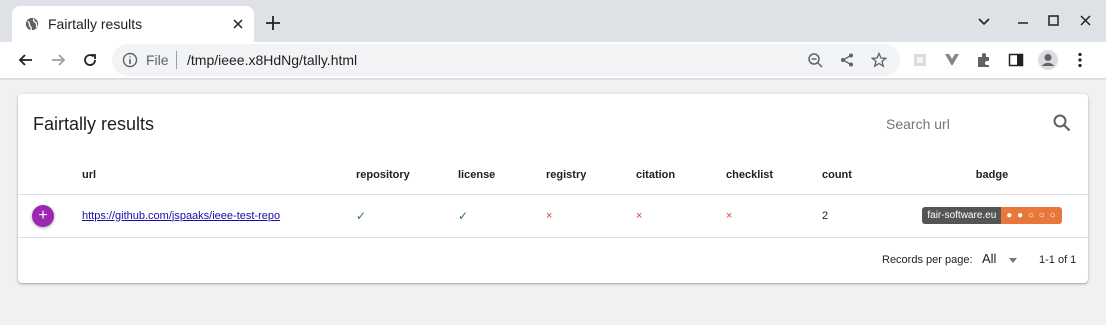  I want to click on maximize-icon, so click(1054, 21).